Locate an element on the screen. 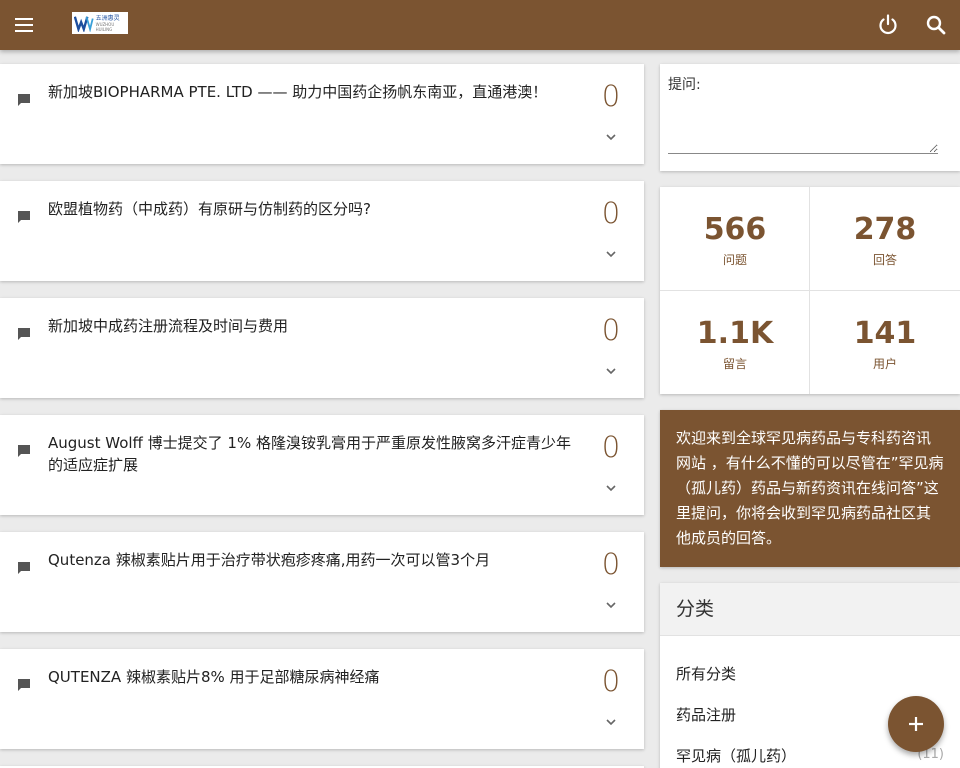 This screenshot has height=768, width=960. site-stats: 566 问题 278 回答 1.1K 留言 141 用户 is located at coordinates (810, 290).